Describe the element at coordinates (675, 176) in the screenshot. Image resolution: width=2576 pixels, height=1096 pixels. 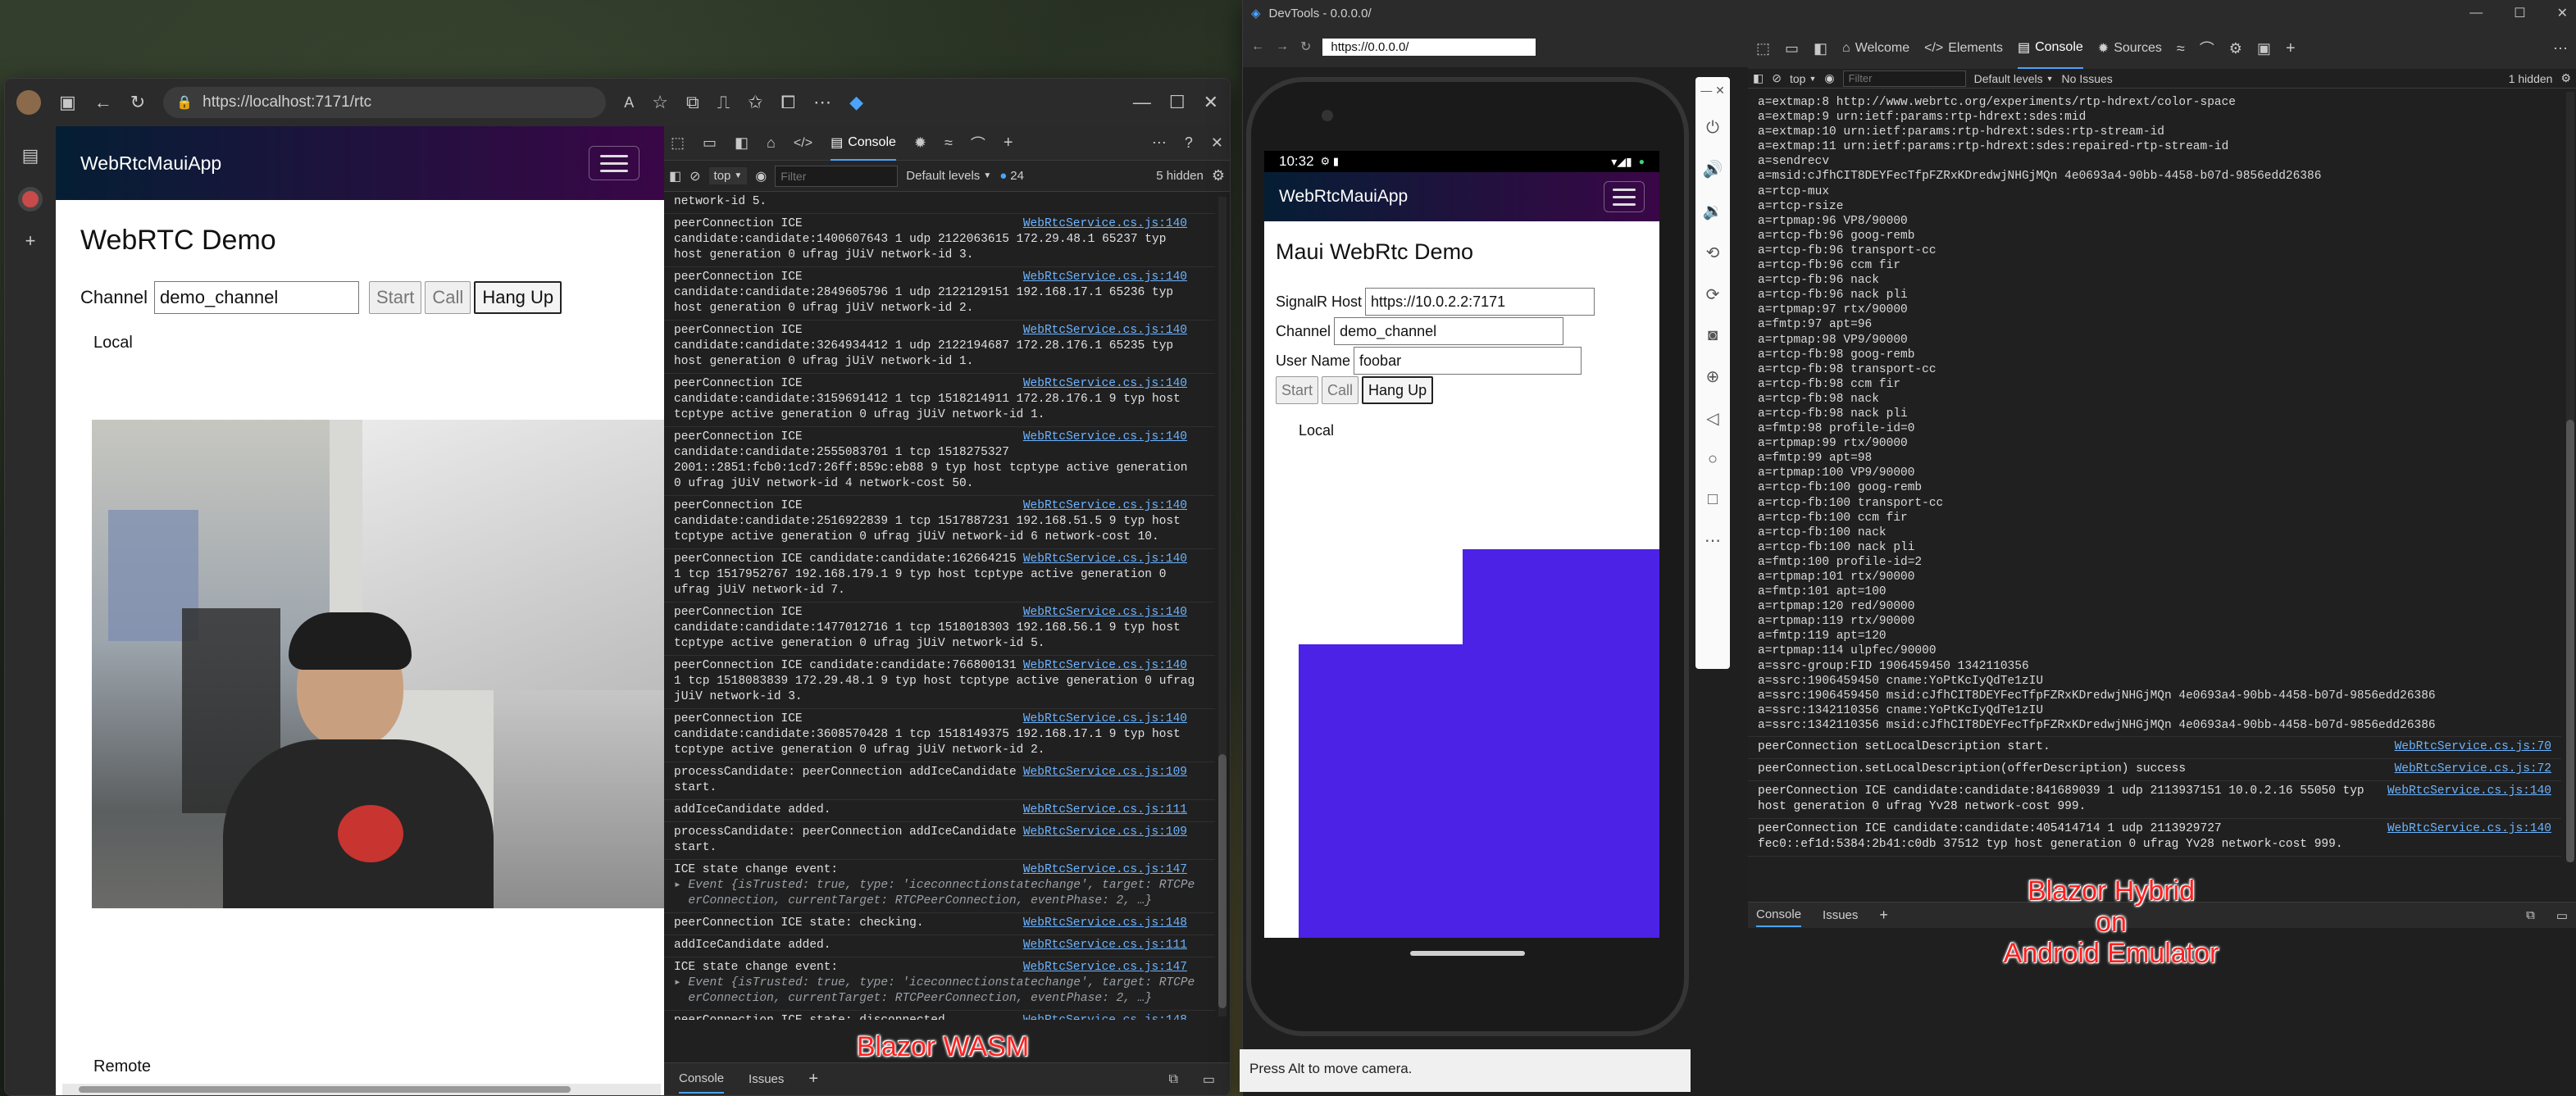
I see `sidebar-toggle-icon: ◧` at that location.